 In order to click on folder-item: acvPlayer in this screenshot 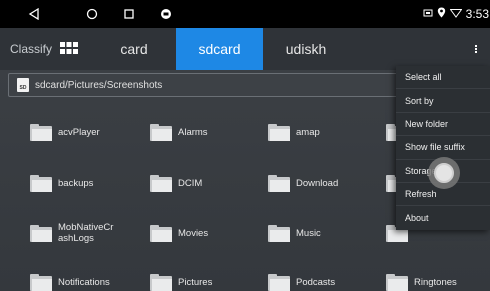, I will do `click(59, 132)`.